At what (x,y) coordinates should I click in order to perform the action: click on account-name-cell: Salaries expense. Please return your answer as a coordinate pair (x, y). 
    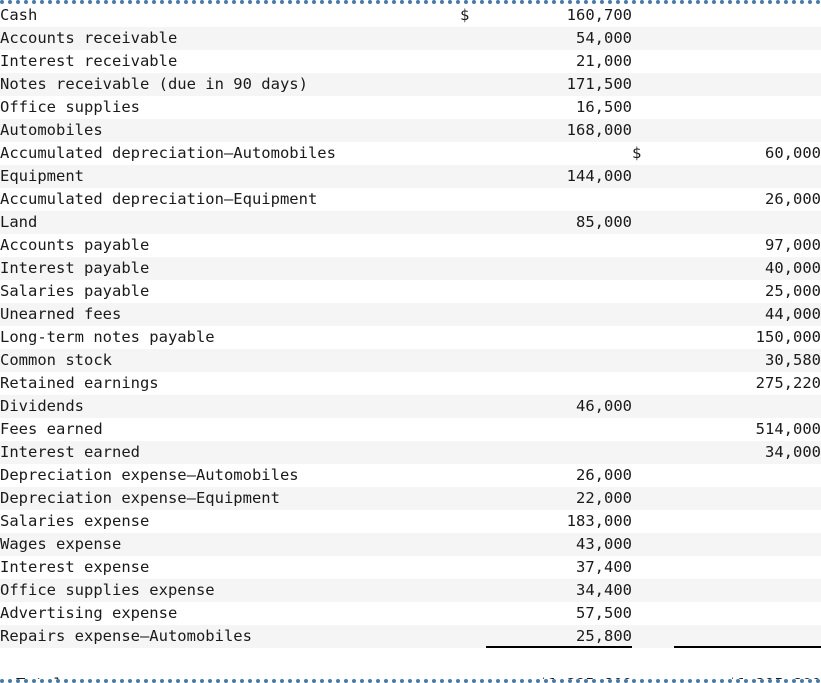
    Looking at the image, I should click on (75, 521).